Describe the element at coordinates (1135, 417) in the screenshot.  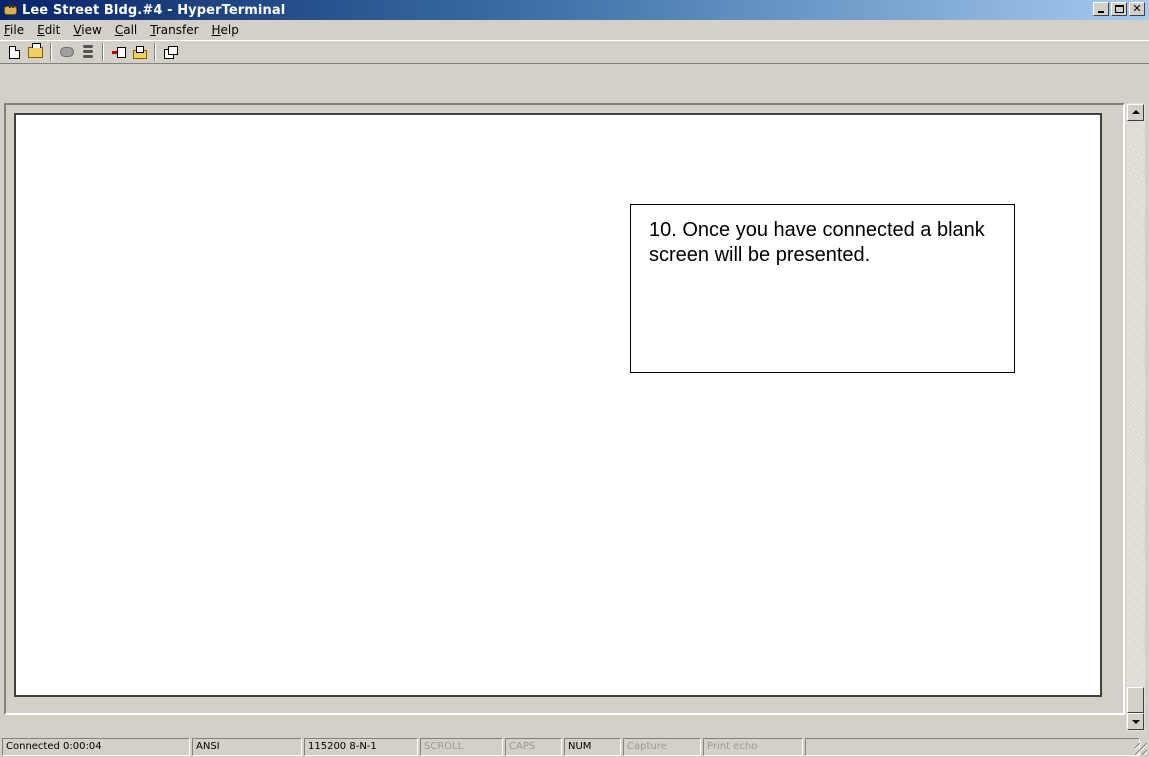
I see `vertical-scrollbar` at that location.